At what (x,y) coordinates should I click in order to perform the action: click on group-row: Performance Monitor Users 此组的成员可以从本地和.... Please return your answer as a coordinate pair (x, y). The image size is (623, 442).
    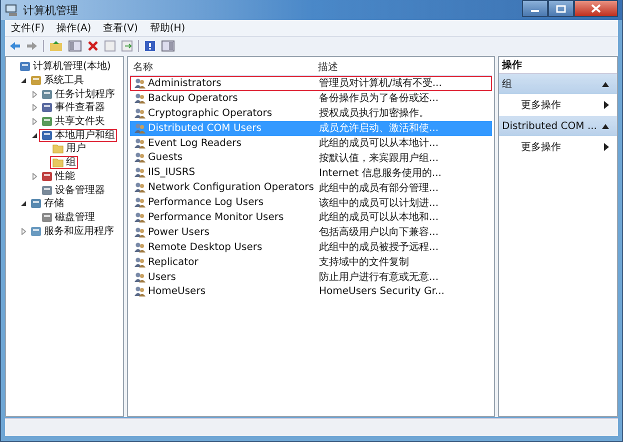
    Looking at the image, I should click on (311, 217).